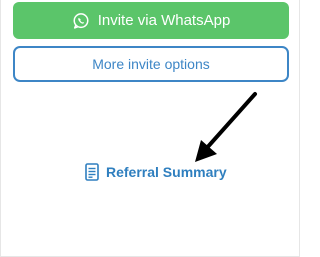  Describe the element at coordinates (164, 20) in the screenshot. I see `invite-whatsapp-label: Invite via WhatsApp` at that location.